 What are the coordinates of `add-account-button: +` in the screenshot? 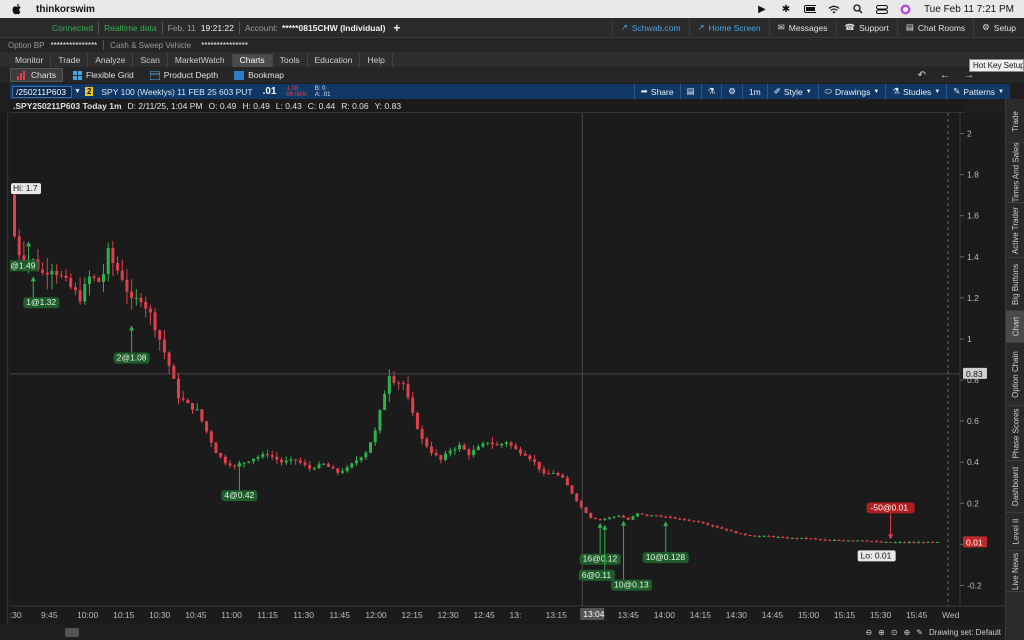 It's located at (396, 28).